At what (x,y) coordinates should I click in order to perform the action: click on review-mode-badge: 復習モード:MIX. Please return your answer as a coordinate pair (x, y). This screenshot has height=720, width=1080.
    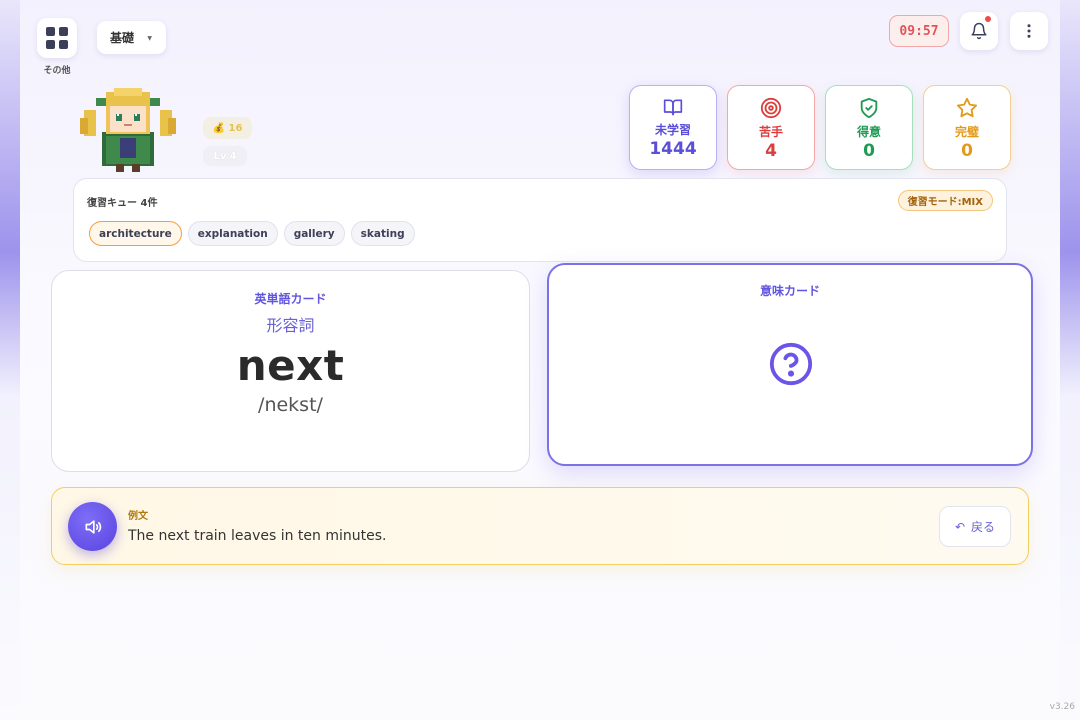
    Looking at the image, I should click on (945, 200).